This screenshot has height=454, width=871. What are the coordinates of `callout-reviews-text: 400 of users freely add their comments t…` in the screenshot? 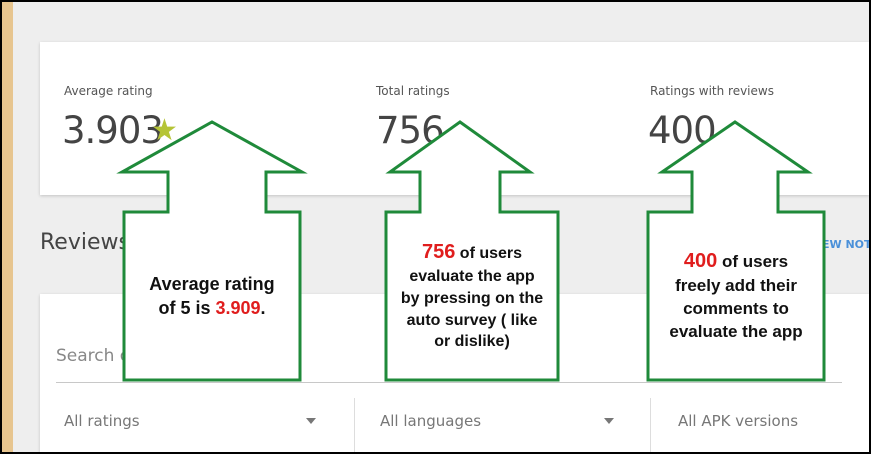 It's located at (736, 296).